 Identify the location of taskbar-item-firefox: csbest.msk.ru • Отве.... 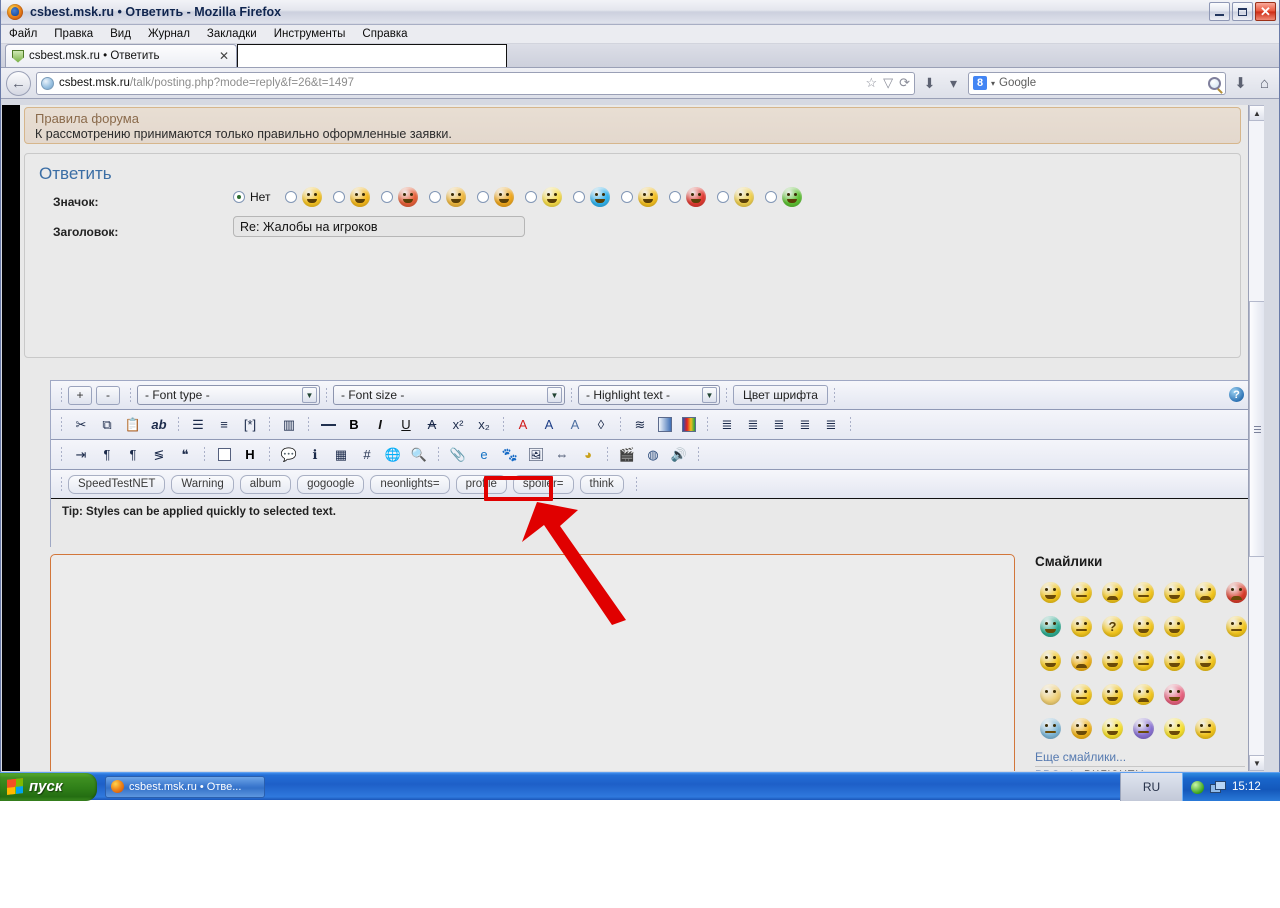
(185, 786).